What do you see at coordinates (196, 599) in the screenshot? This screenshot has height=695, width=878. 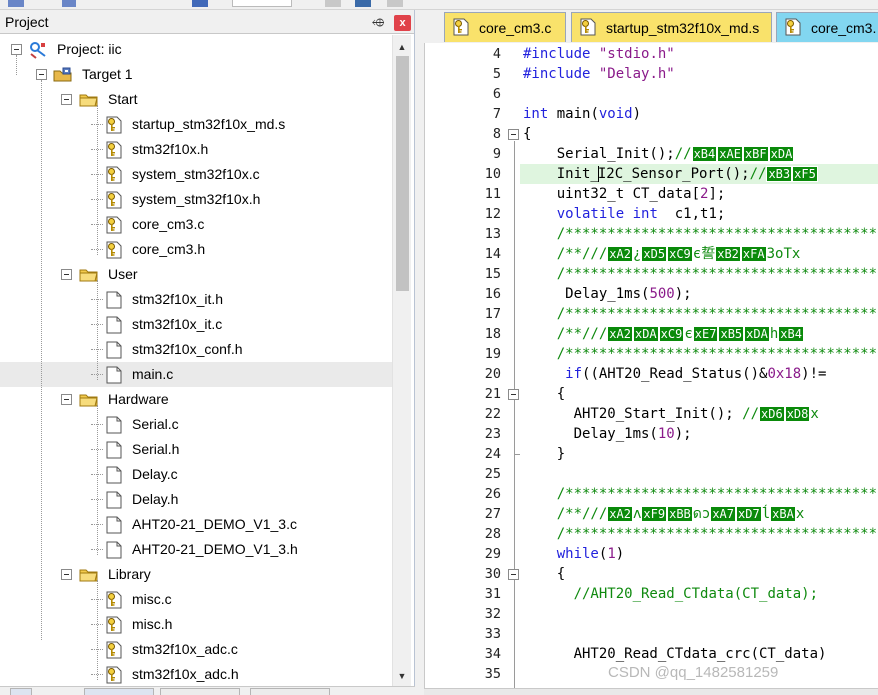 I see `tree-file-item: misc.c` at bounding box center [196, 599].